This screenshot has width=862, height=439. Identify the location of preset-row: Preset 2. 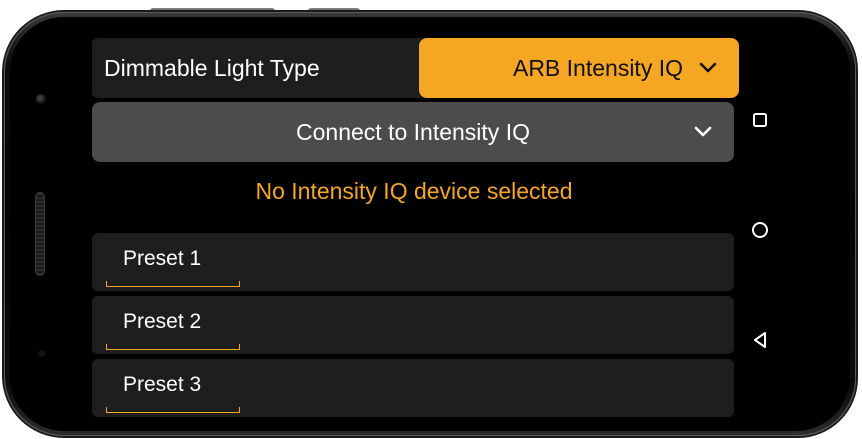
(413, 325).